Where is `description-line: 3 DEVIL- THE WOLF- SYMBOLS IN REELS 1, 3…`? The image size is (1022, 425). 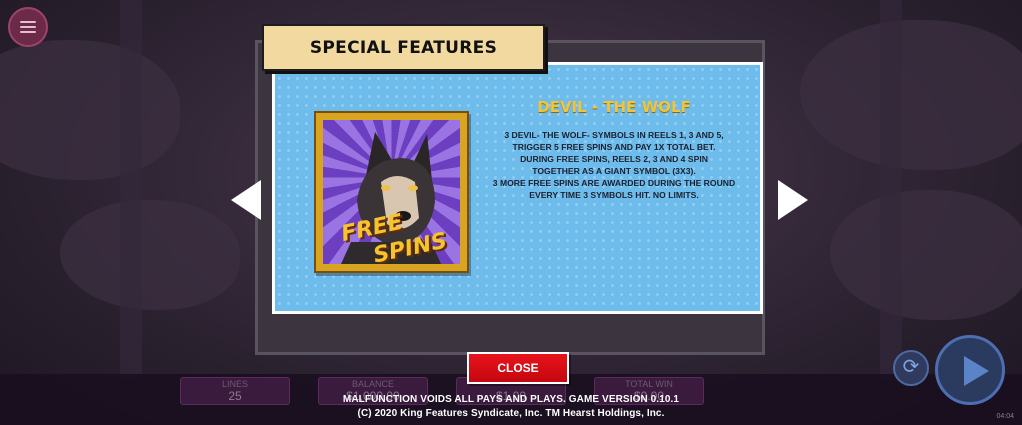 description-line: 3 DEVIL- THE WOLF- SYMBOLS IN REELS 1, 3… is located at coordinates (614, 135).